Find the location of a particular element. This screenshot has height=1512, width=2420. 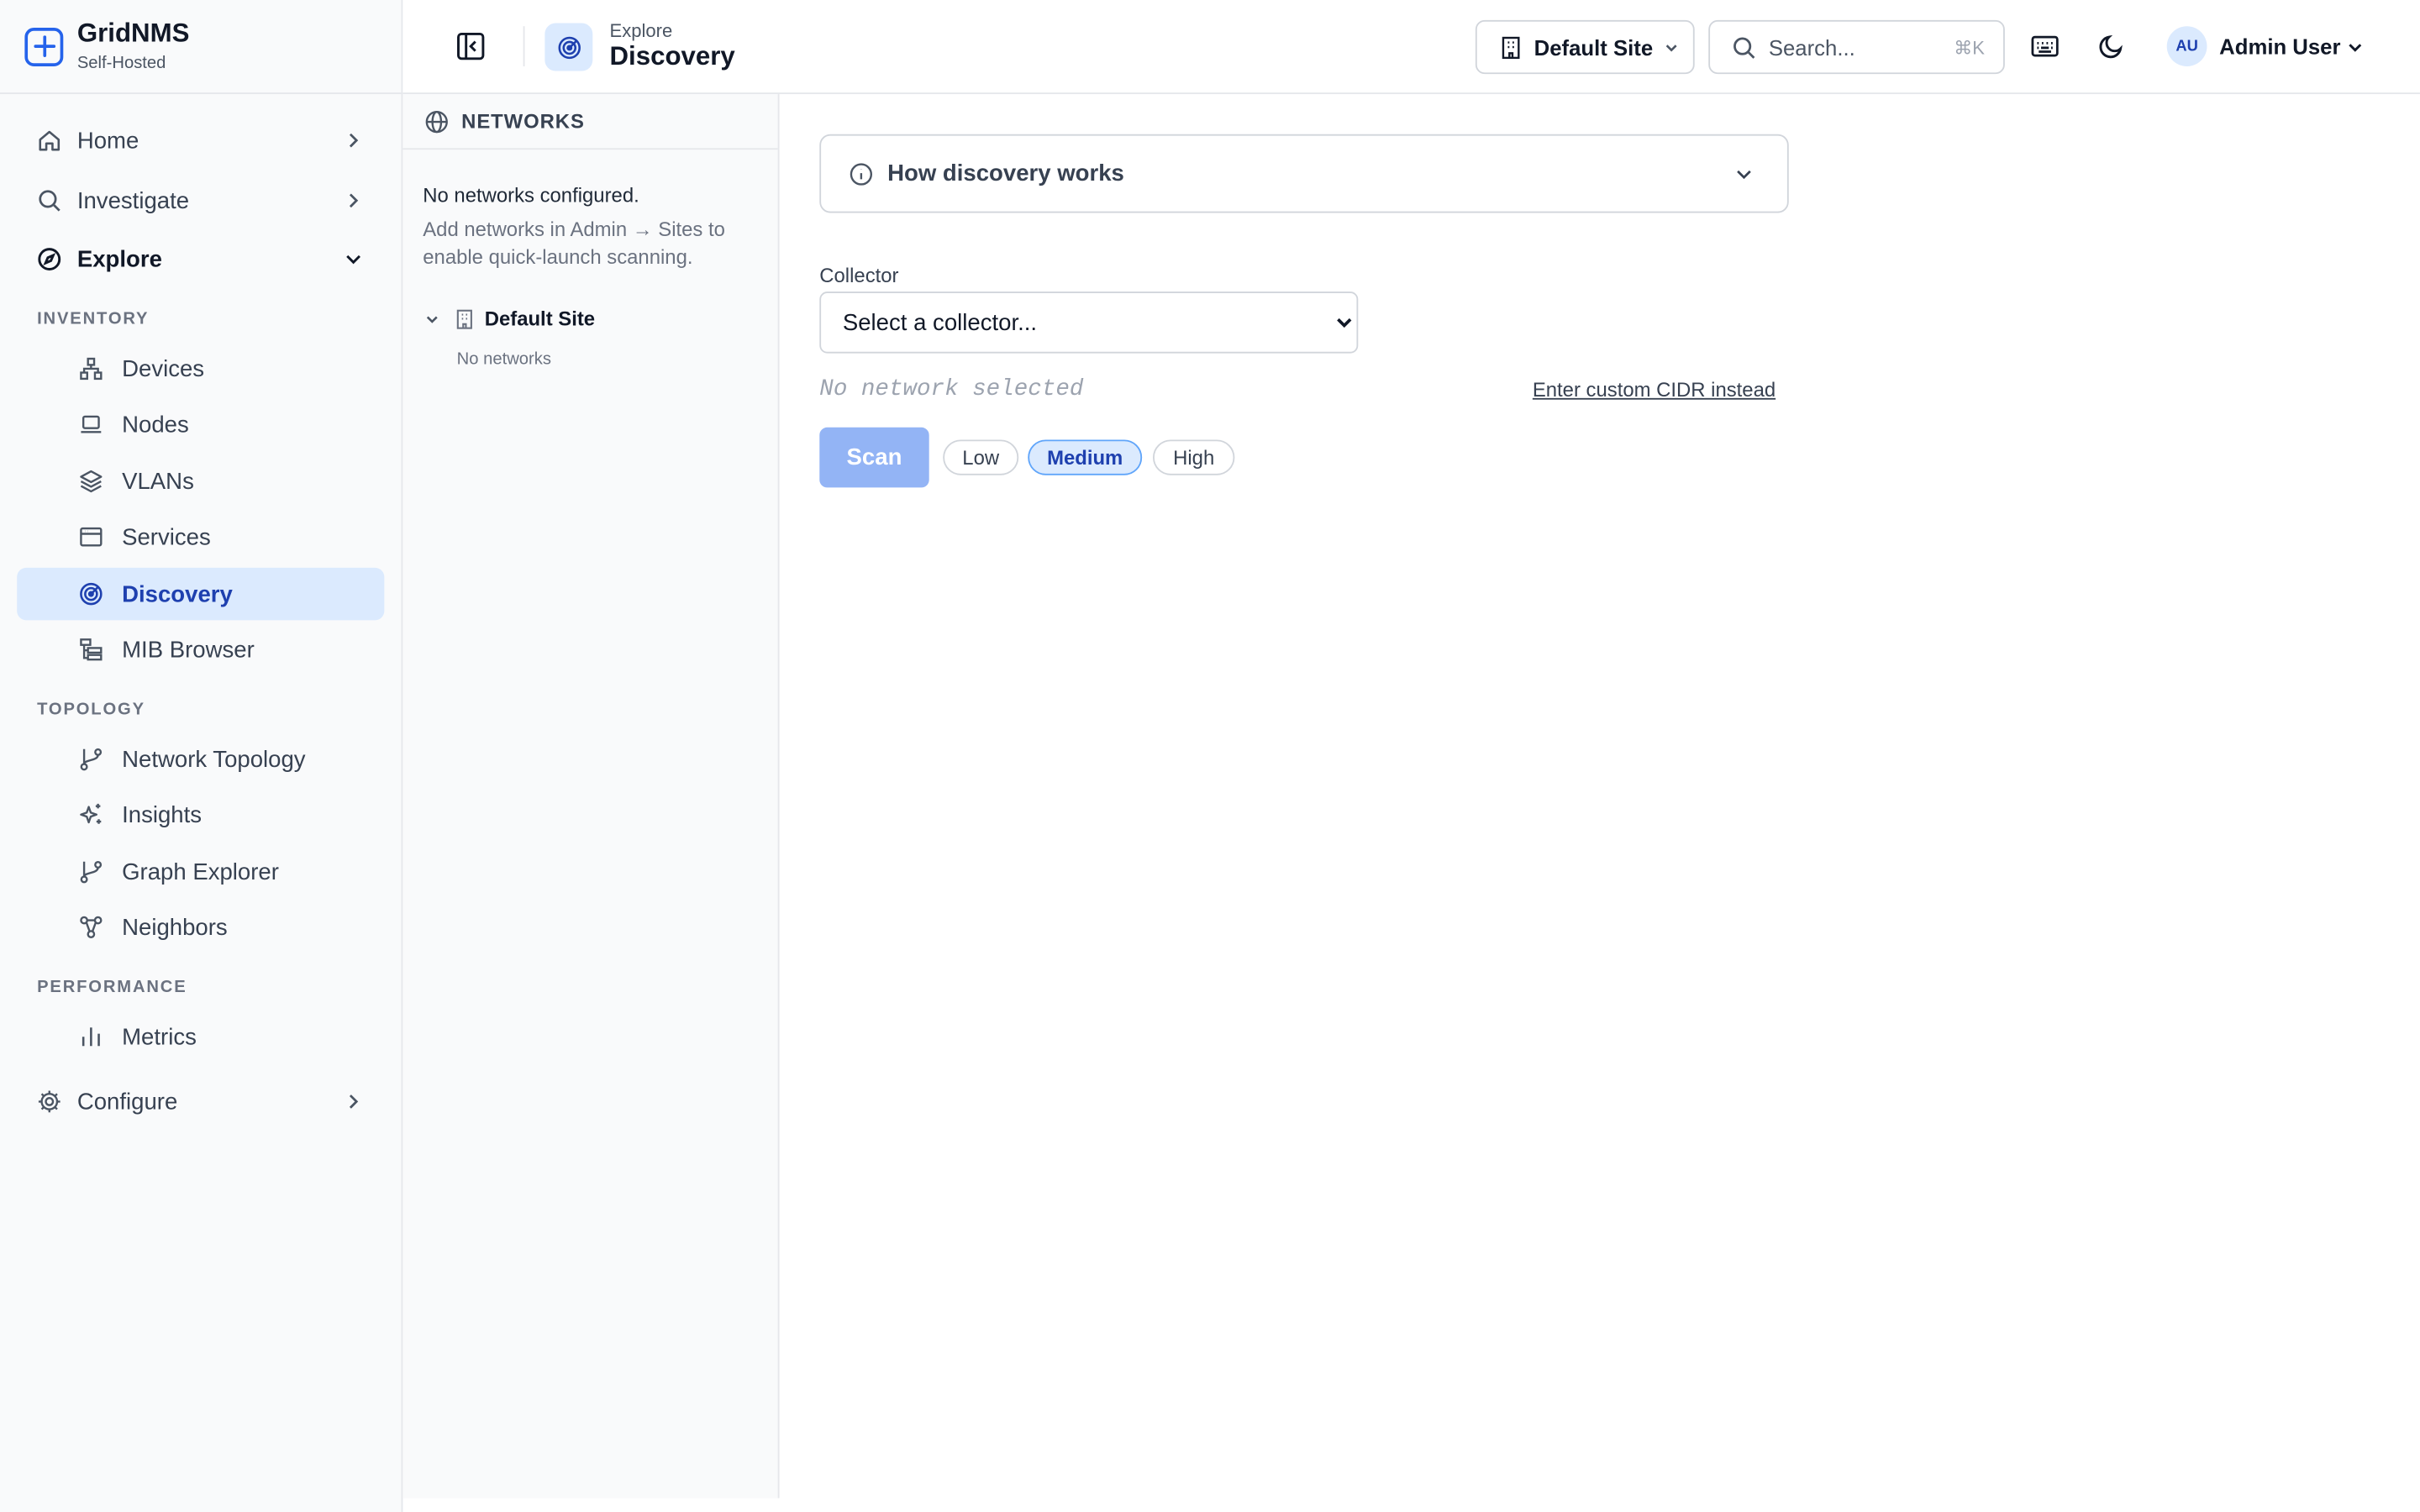

gear-icon is located at coordinates (49, 1101).